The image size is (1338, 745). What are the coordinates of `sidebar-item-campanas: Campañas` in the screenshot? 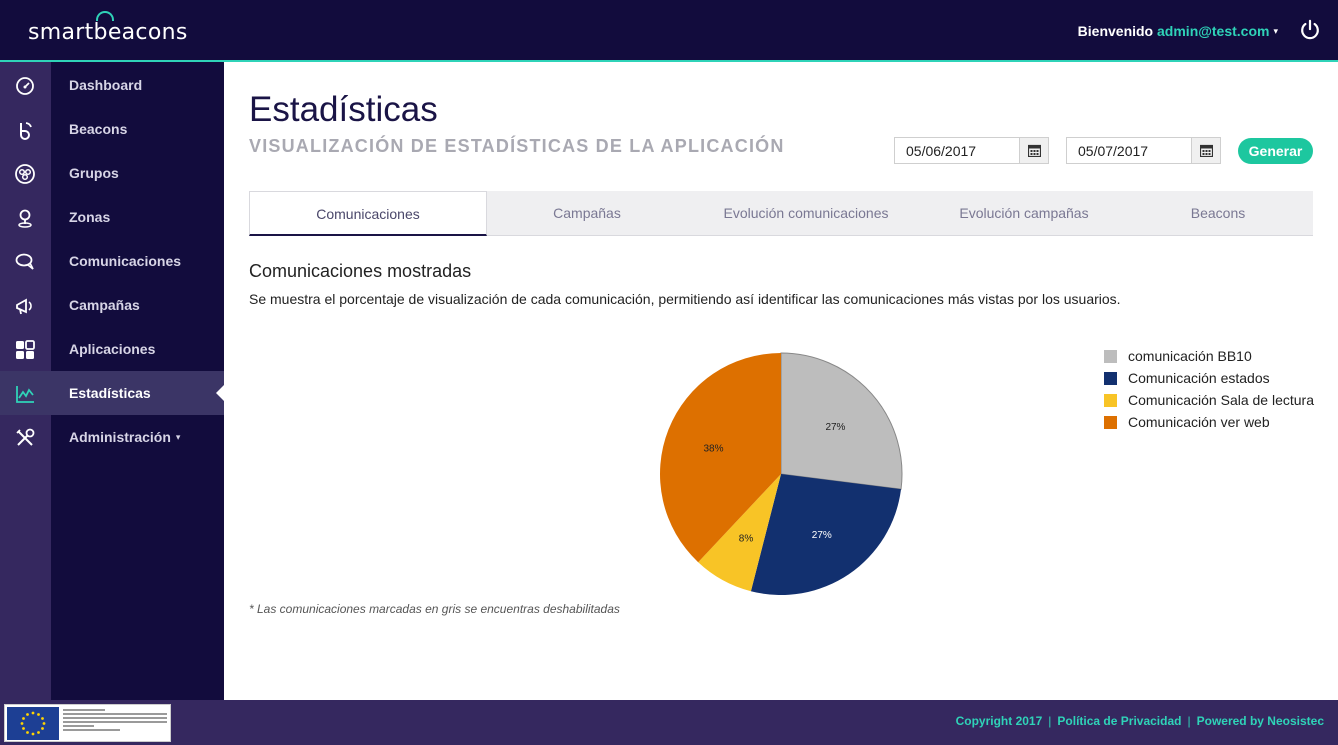 It's located at (112, 305).